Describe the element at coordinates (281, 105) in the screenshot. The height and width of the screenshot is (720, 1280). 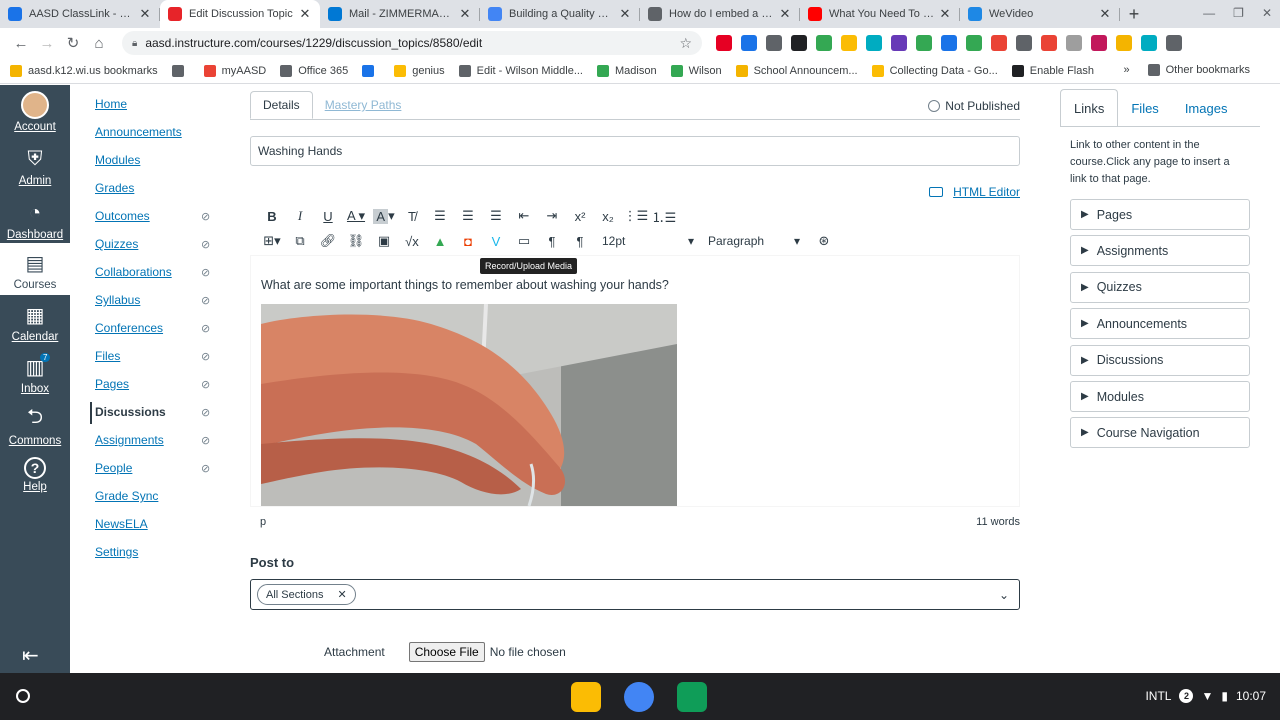
I see `tab-details: Details` at that location.